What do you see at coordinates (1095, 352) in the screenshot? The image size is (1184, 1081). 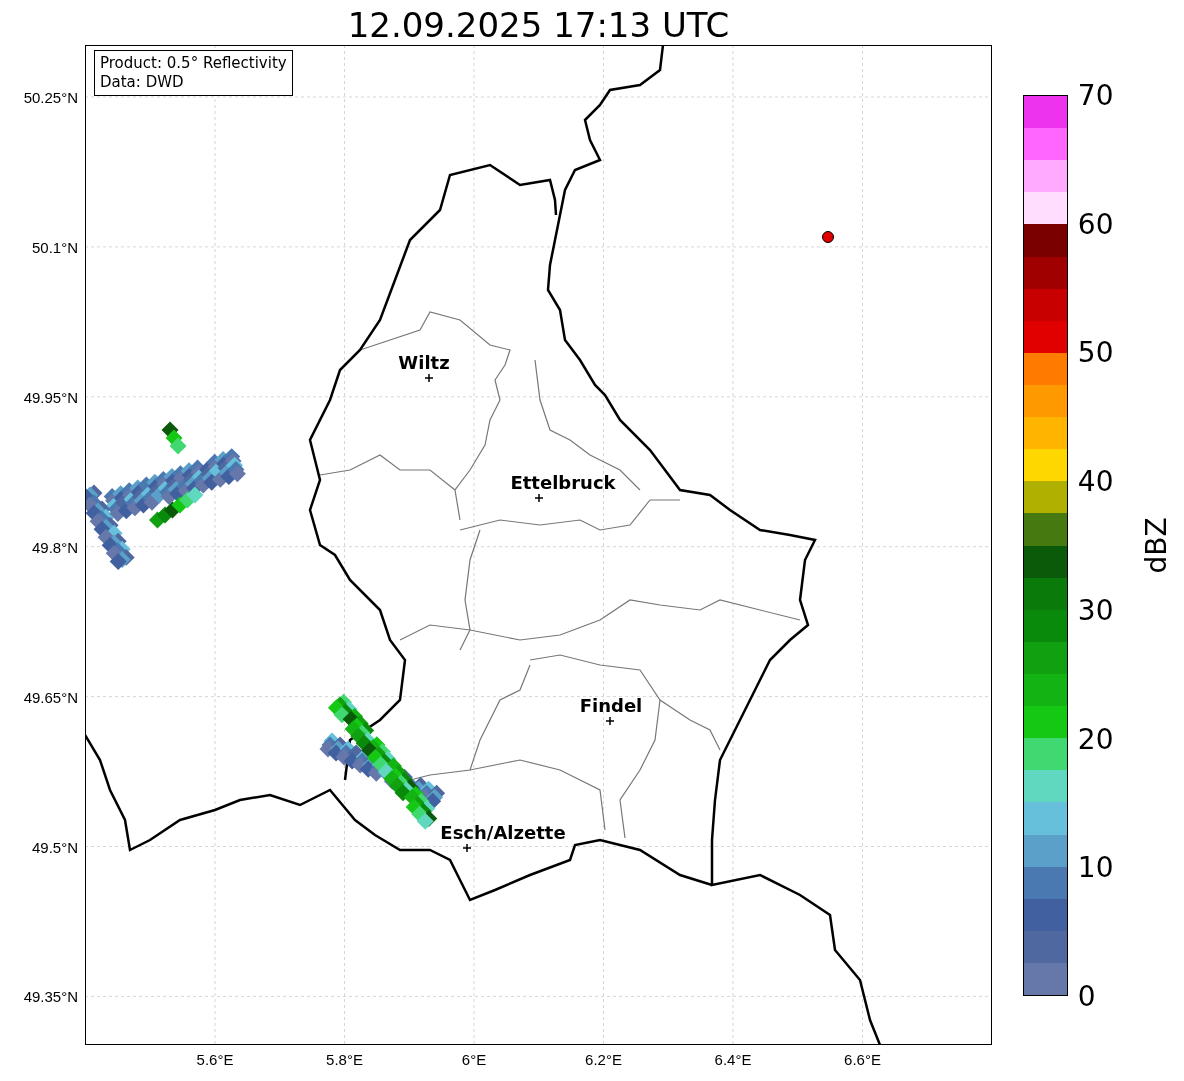 I see `colorbar-tick-label: 50` at bounding box center [1095, 352].